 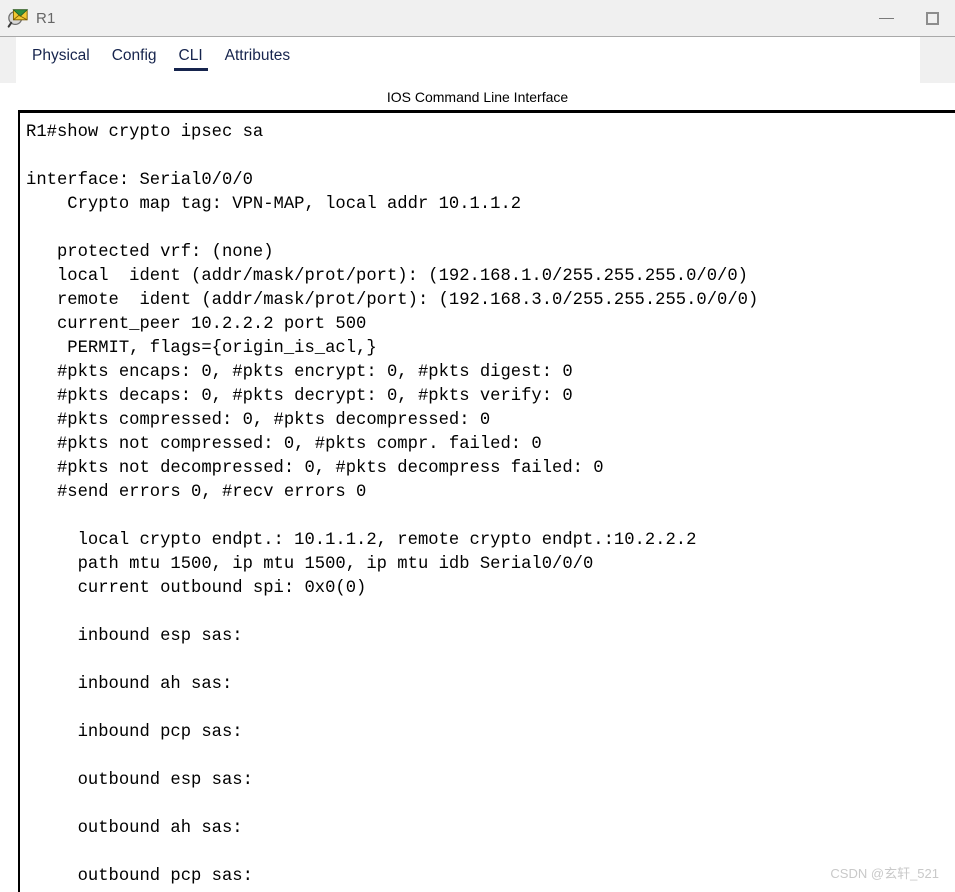 What do you see at coordinates (150, 252) in the screenshot?
I see `terminal-line: protected vrf: (none)` at bounding box center [150, 252].